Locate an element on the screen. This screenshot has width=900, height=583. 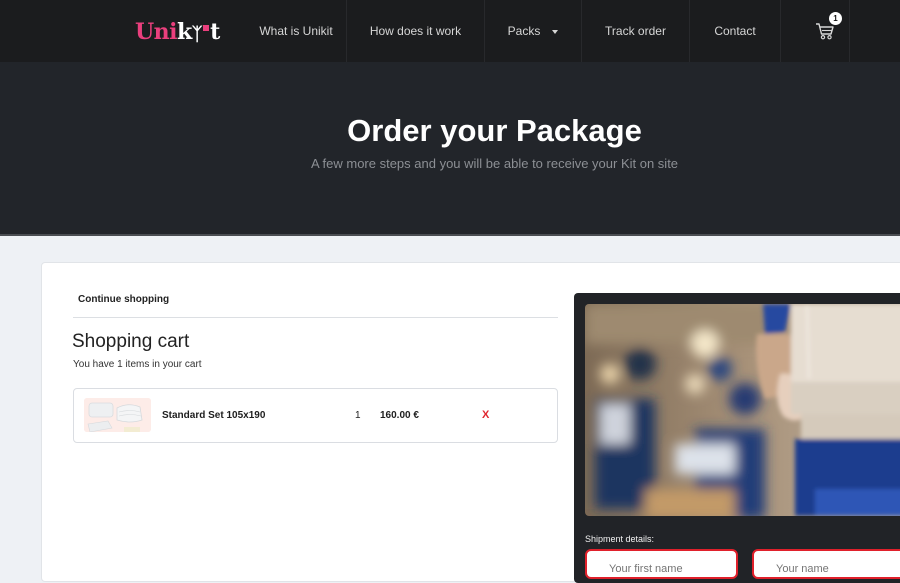
delivery-worker-photo is located at coordinates (742, 410).